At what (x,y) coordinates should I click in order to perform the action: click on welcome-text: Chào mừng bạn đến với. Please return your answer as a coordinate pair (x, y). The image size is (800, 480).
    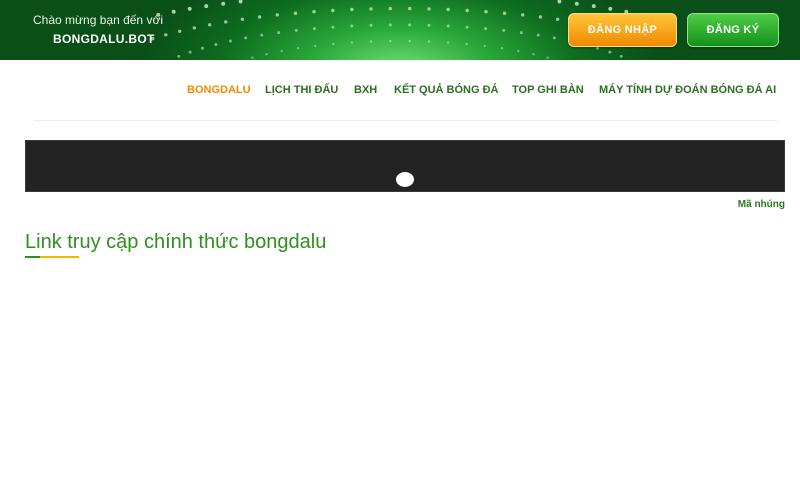
    Looking at the image, I should click on (98, 20).